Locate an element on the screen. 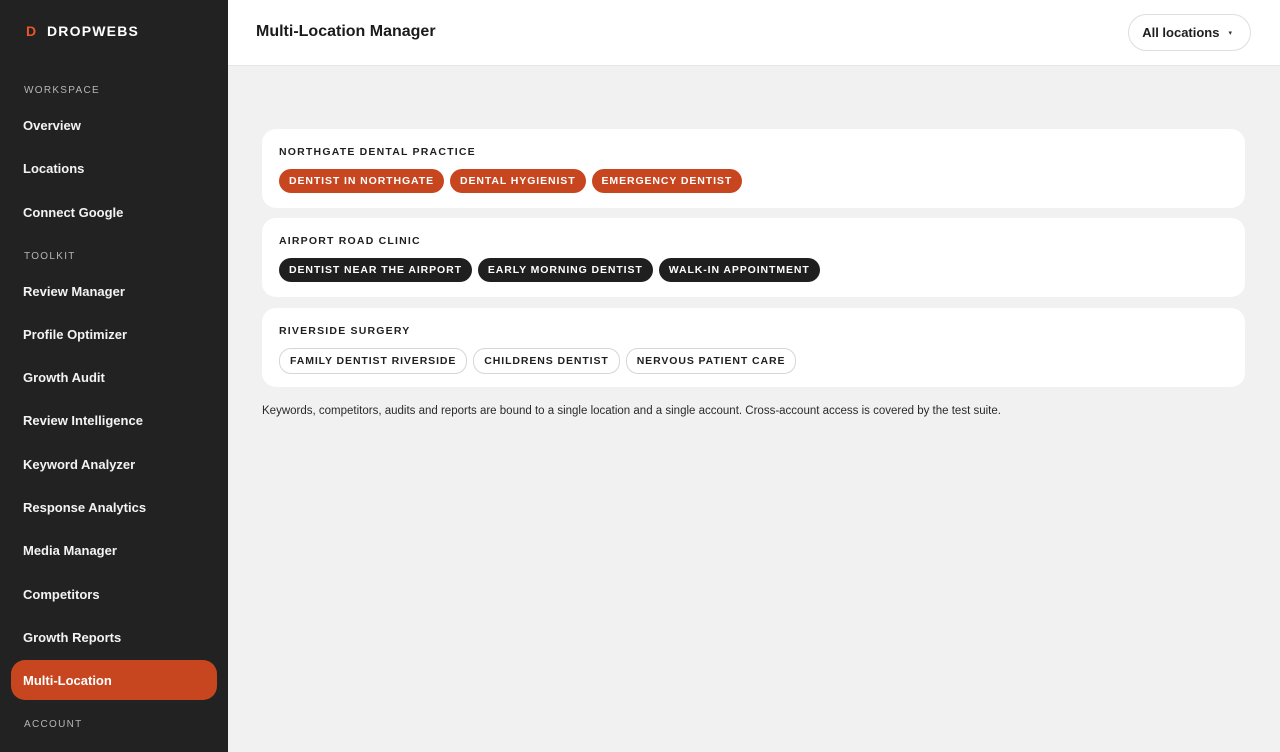  sidebar-item-overview: Overview is located at coordinates (114, 125).